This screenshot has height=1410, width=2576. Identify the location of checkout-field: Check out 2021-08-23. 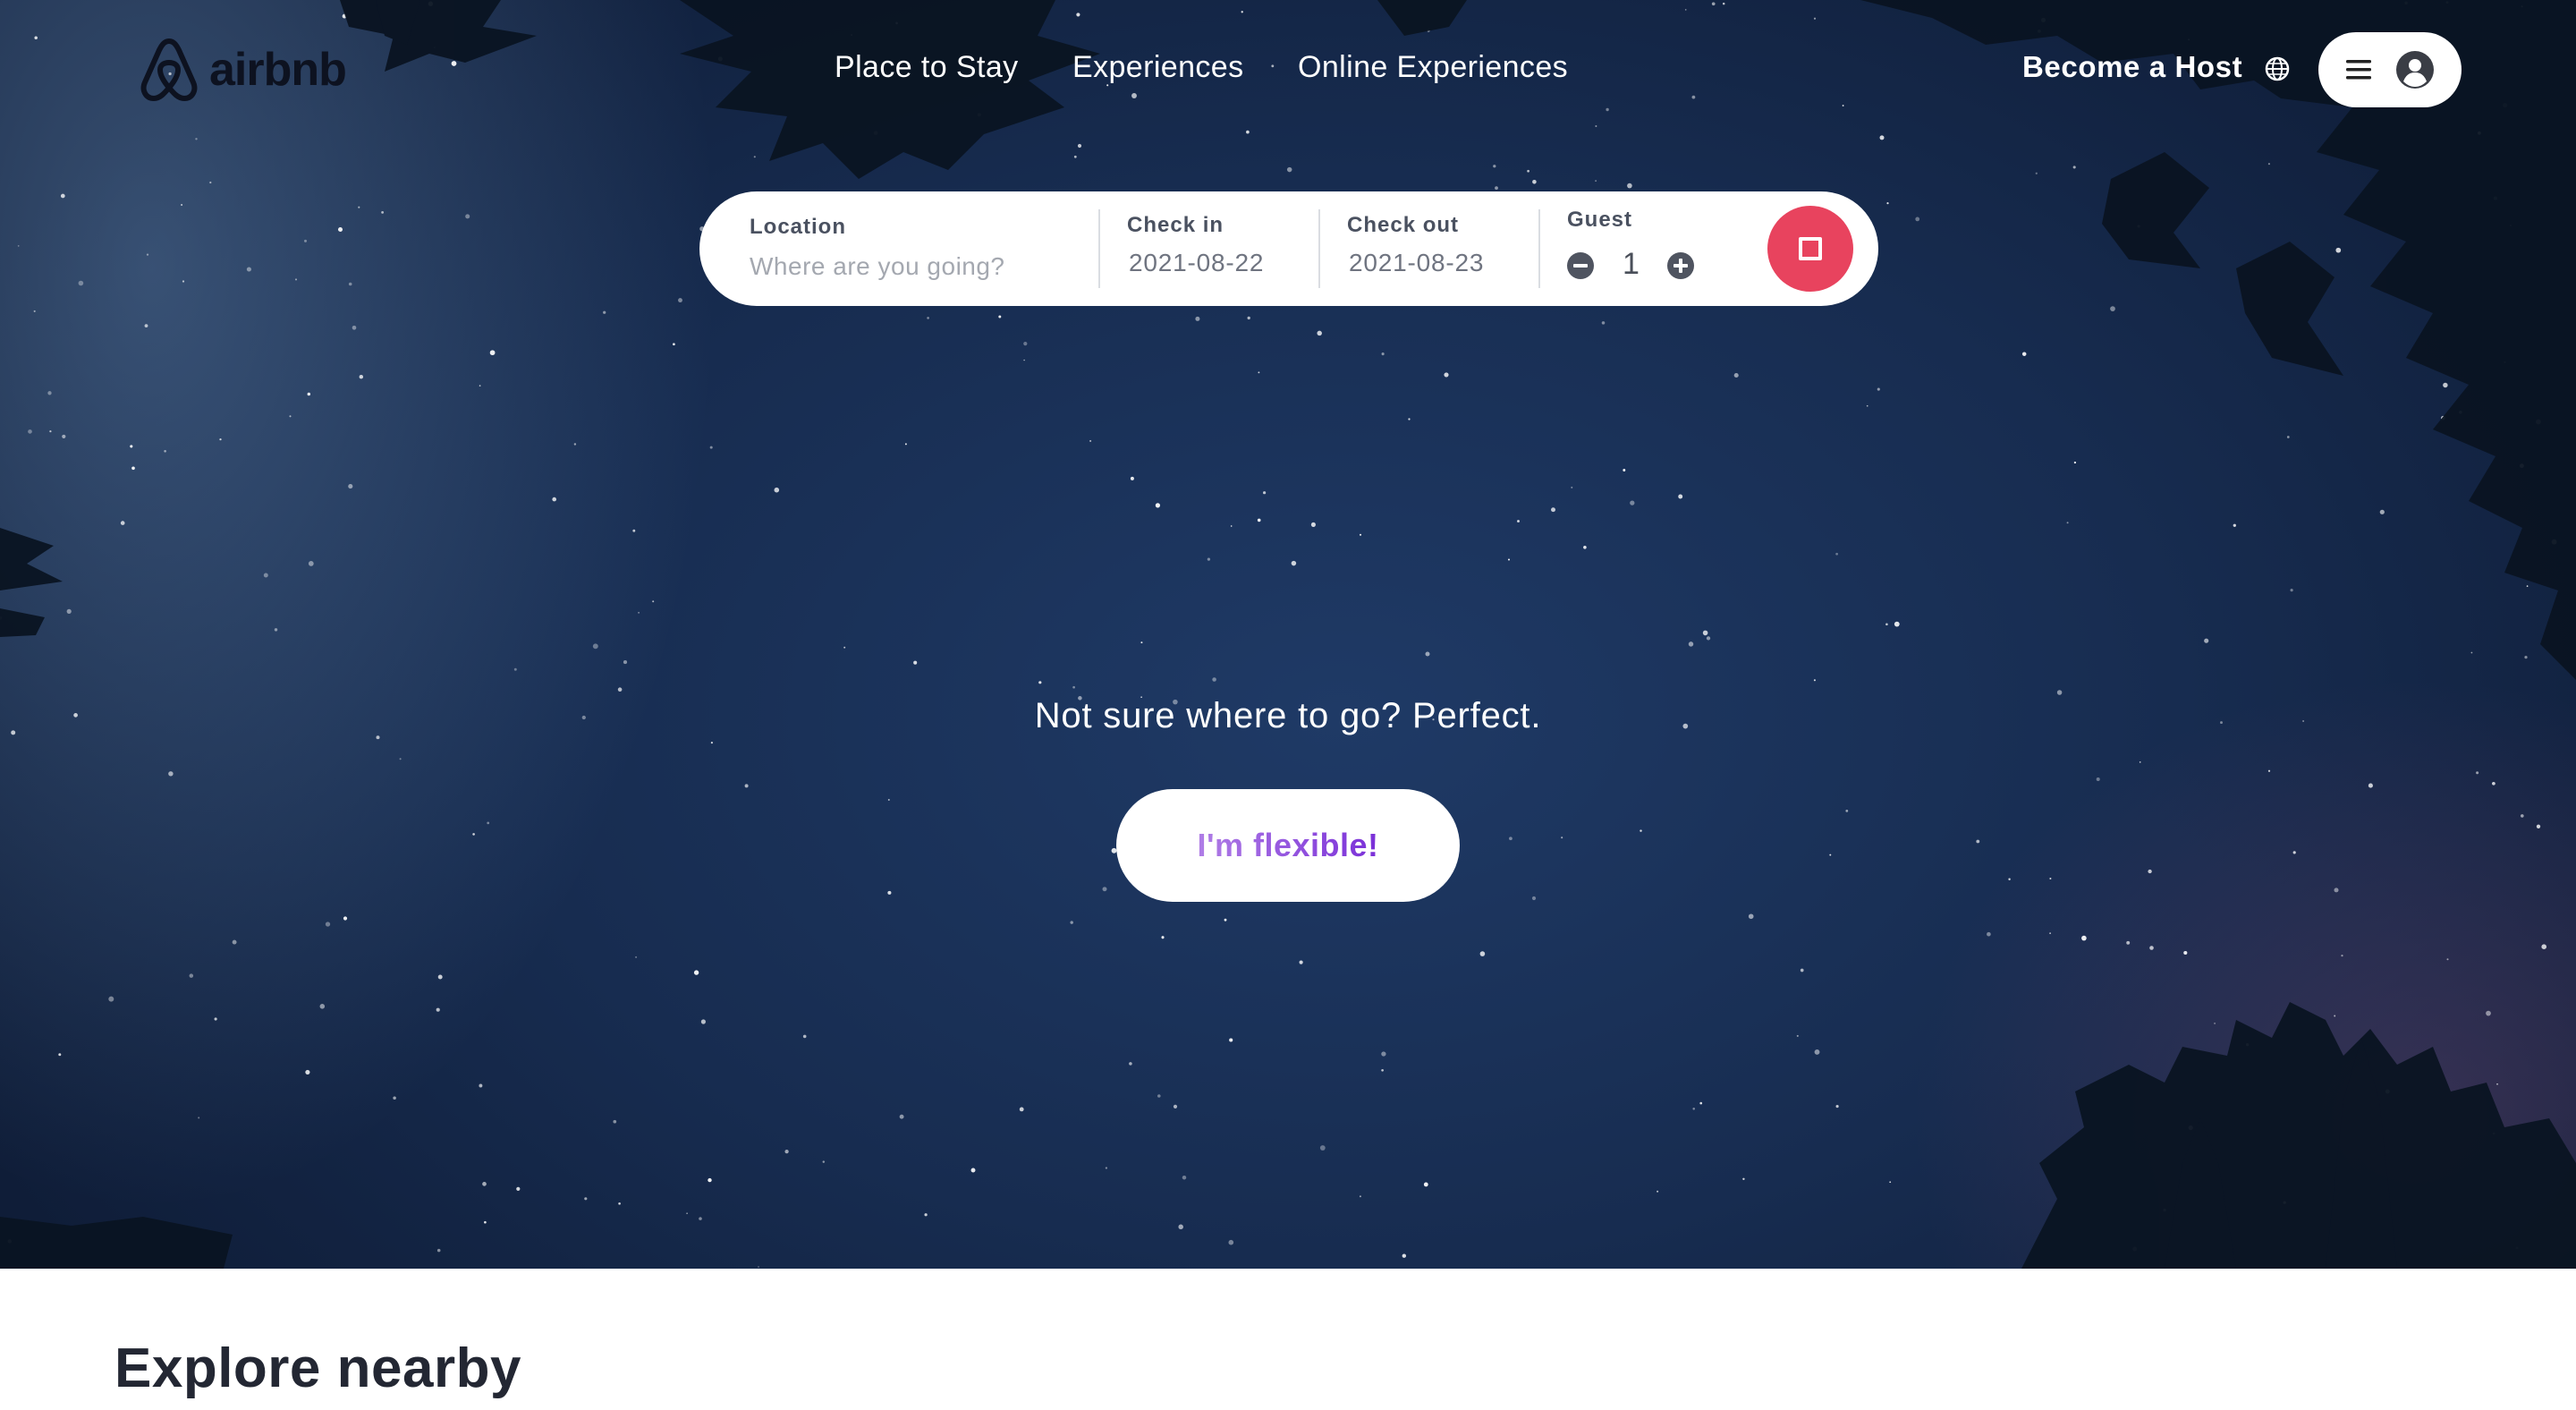
(1429, 248).